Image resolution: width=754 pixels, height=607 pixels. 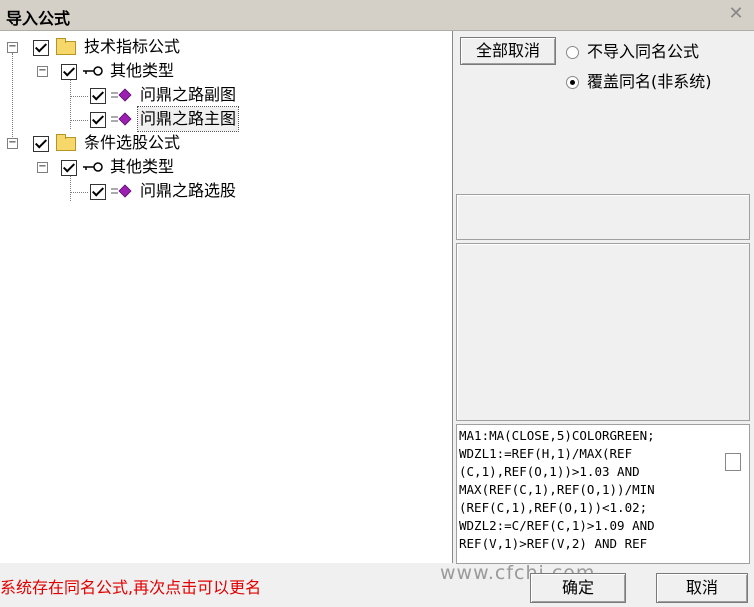 I want to click on radio-selected-icon, so click(x=572, y=82).